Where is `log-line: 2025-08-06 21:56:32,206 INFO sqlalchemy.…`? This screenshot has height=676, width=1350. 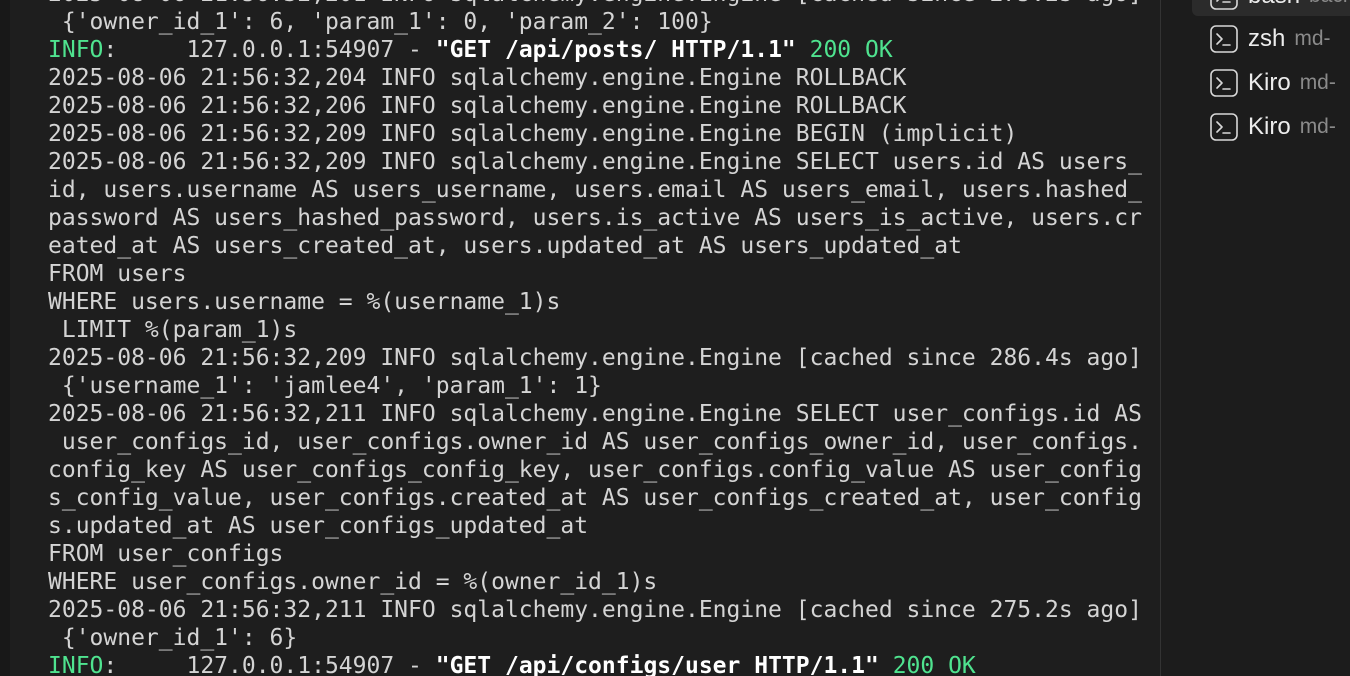
log-line: 2025-08-06 21:56:32,206 INFO sqlalchemy.… is located at coordinates (477, 106).